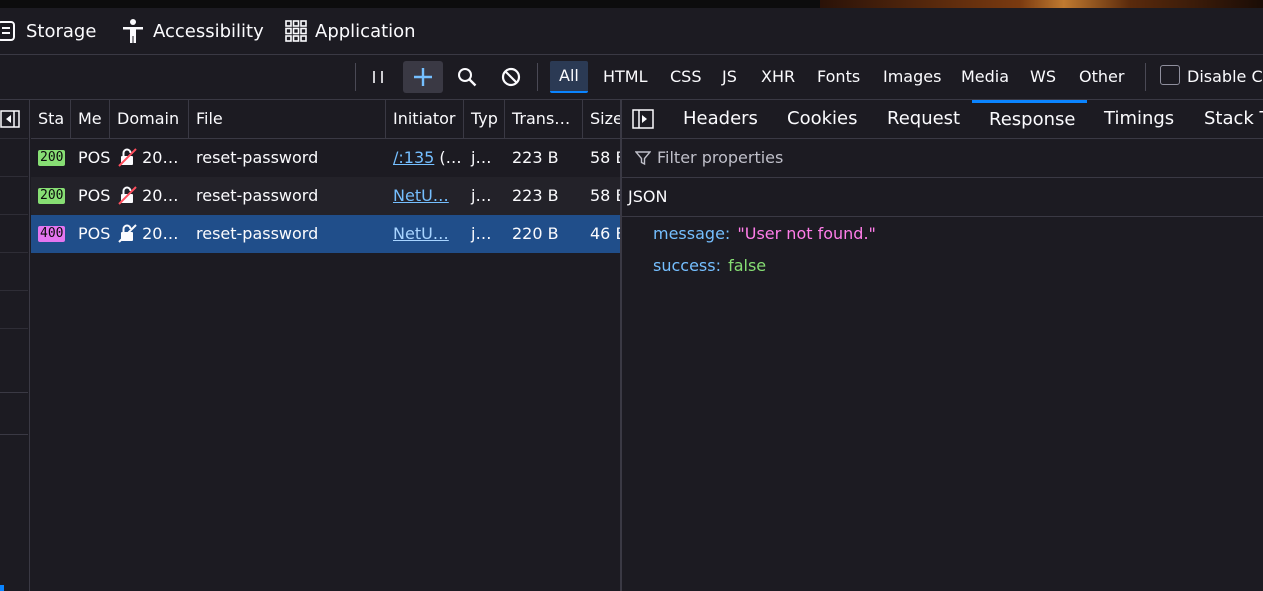 This screenshot has height=591, width=1263. I want to click on search-button, so click(467, 77).